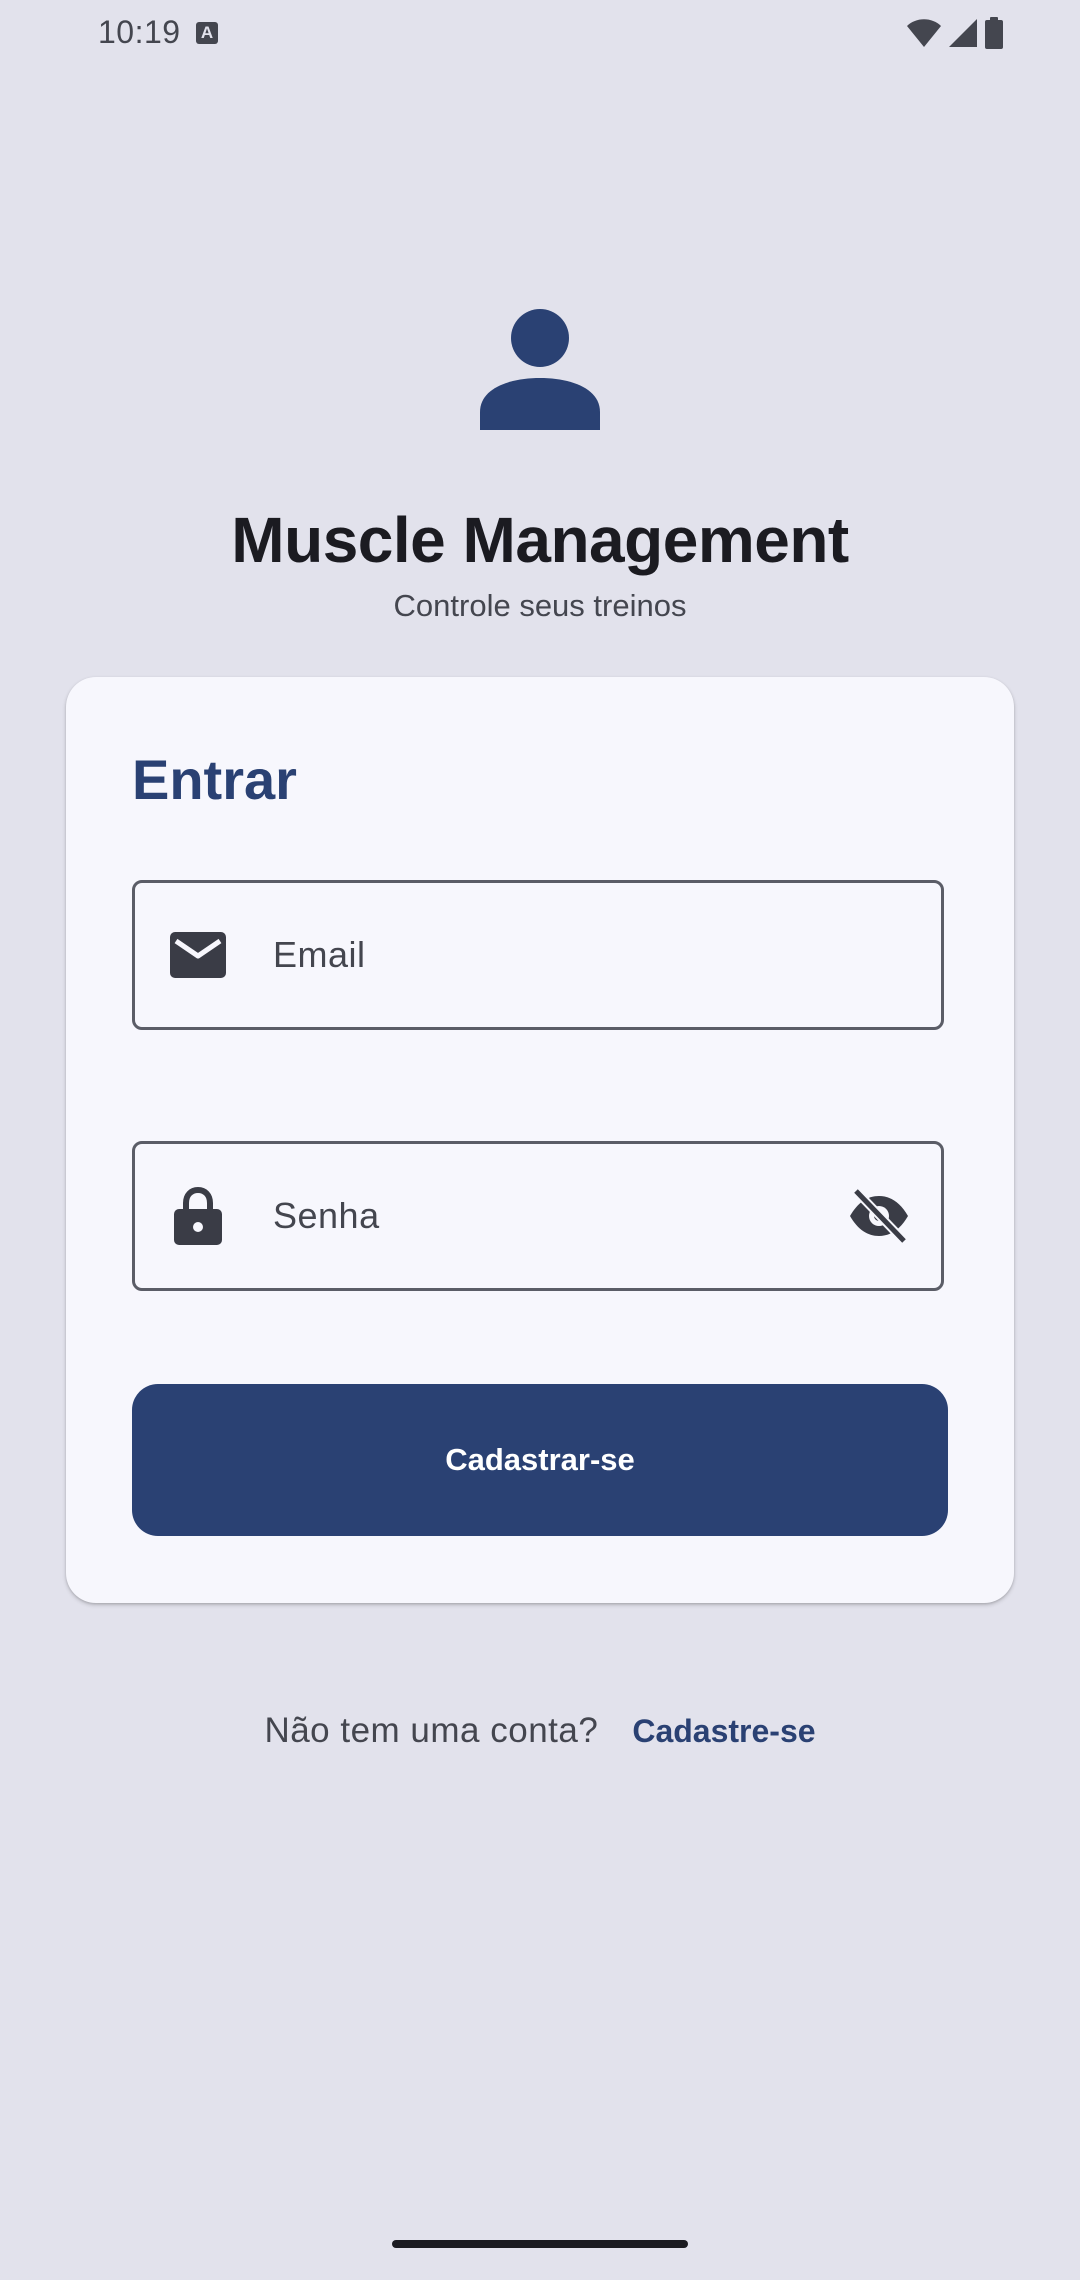  Describe the element at coordinates (538, 955) in the screenshot. I see `email-field: Email` at that location.